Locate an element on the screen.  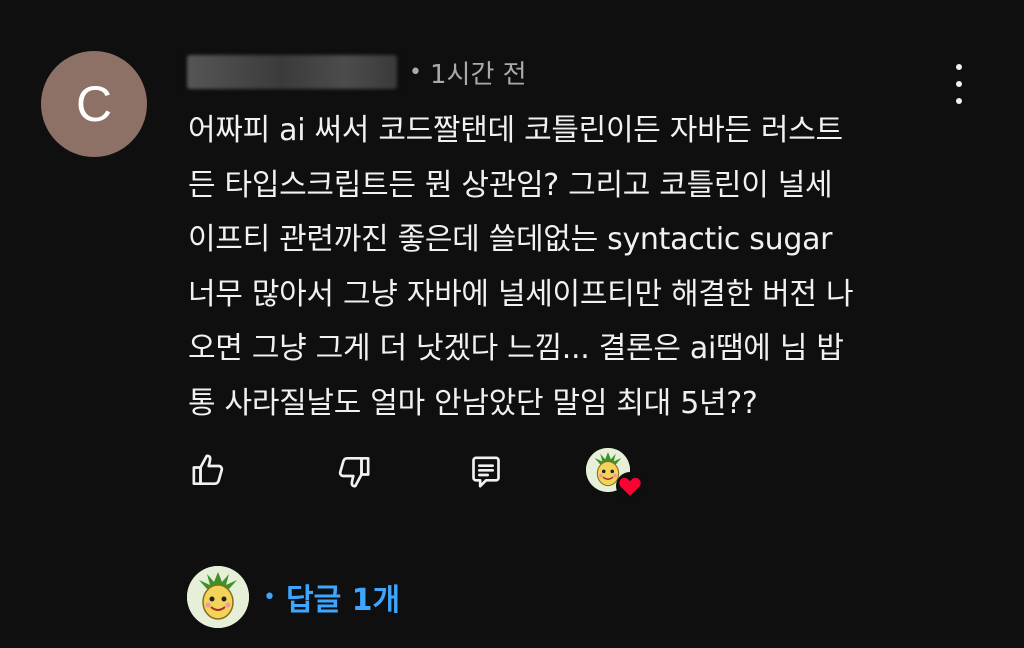
more-actions-icon is located at coordinates (959, 84).